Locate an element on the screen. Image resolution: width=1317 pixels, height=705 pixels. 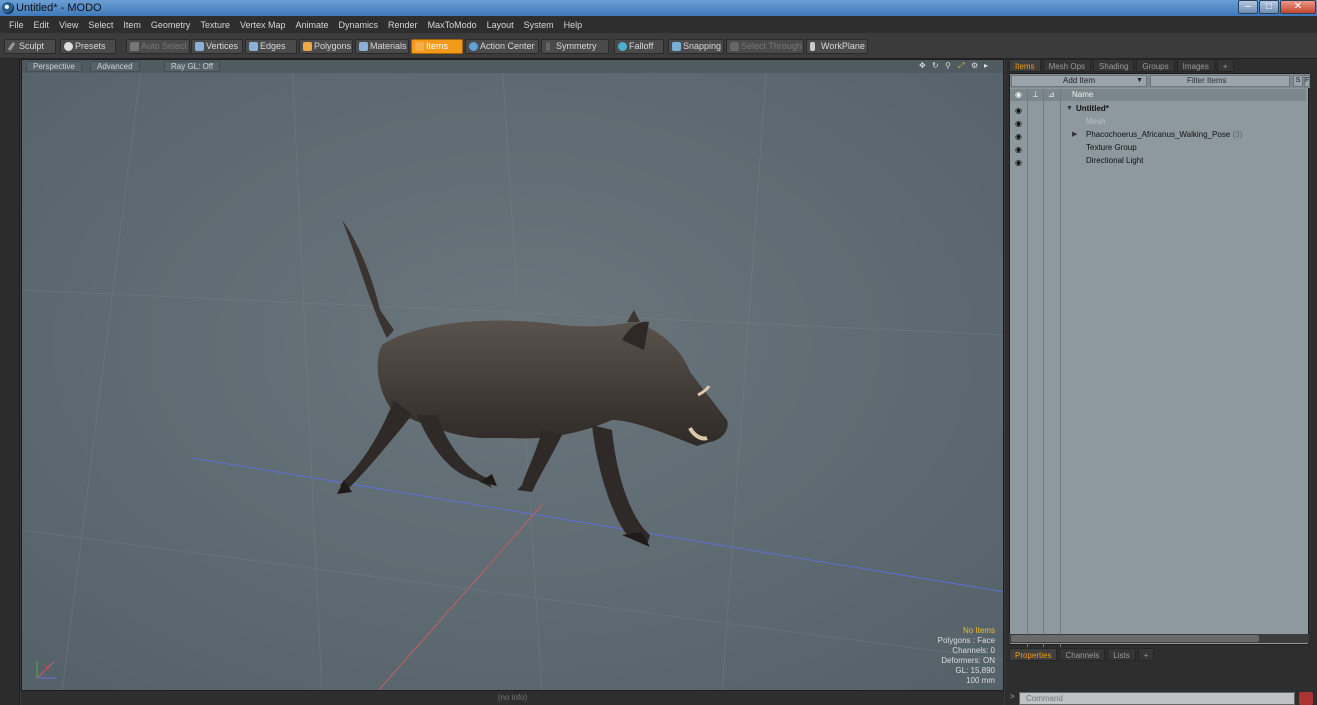
workplane-icon is located at coordinates (812, 46).